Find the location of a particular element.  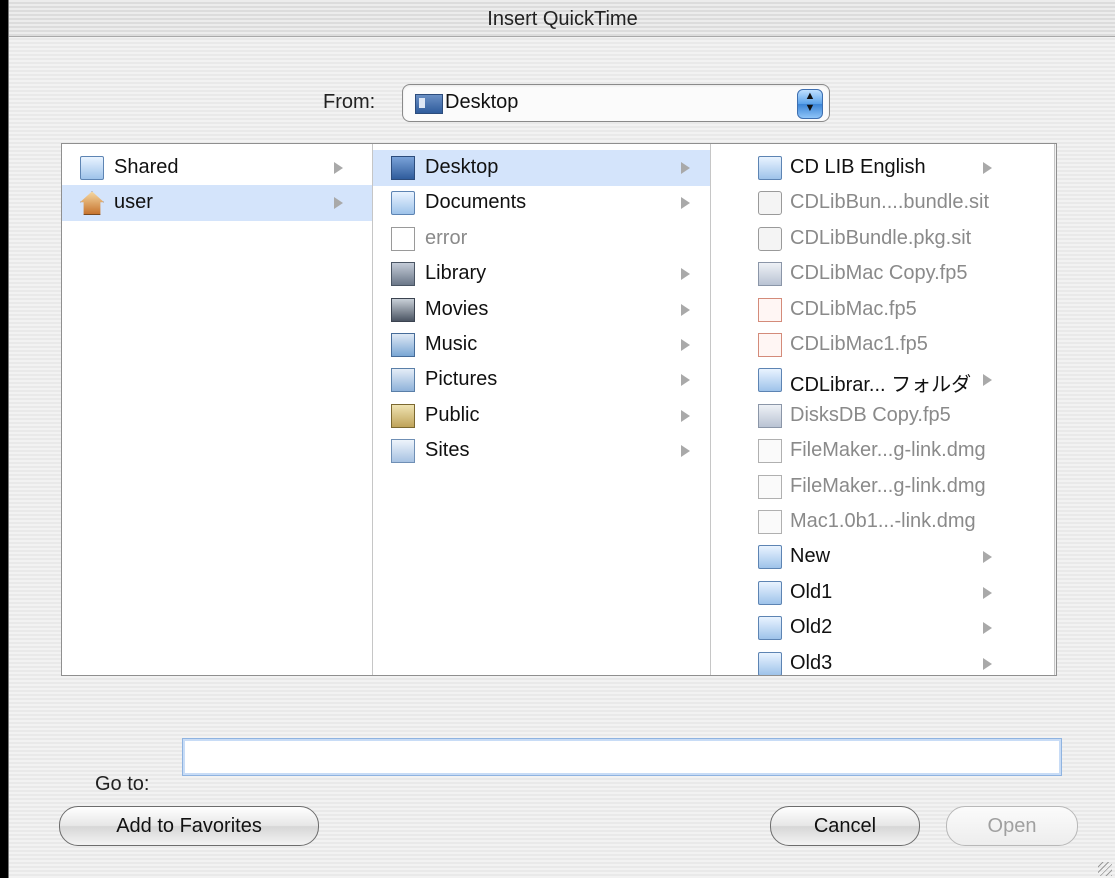

resize-grip-icon is located at coordinates (1105, 869).